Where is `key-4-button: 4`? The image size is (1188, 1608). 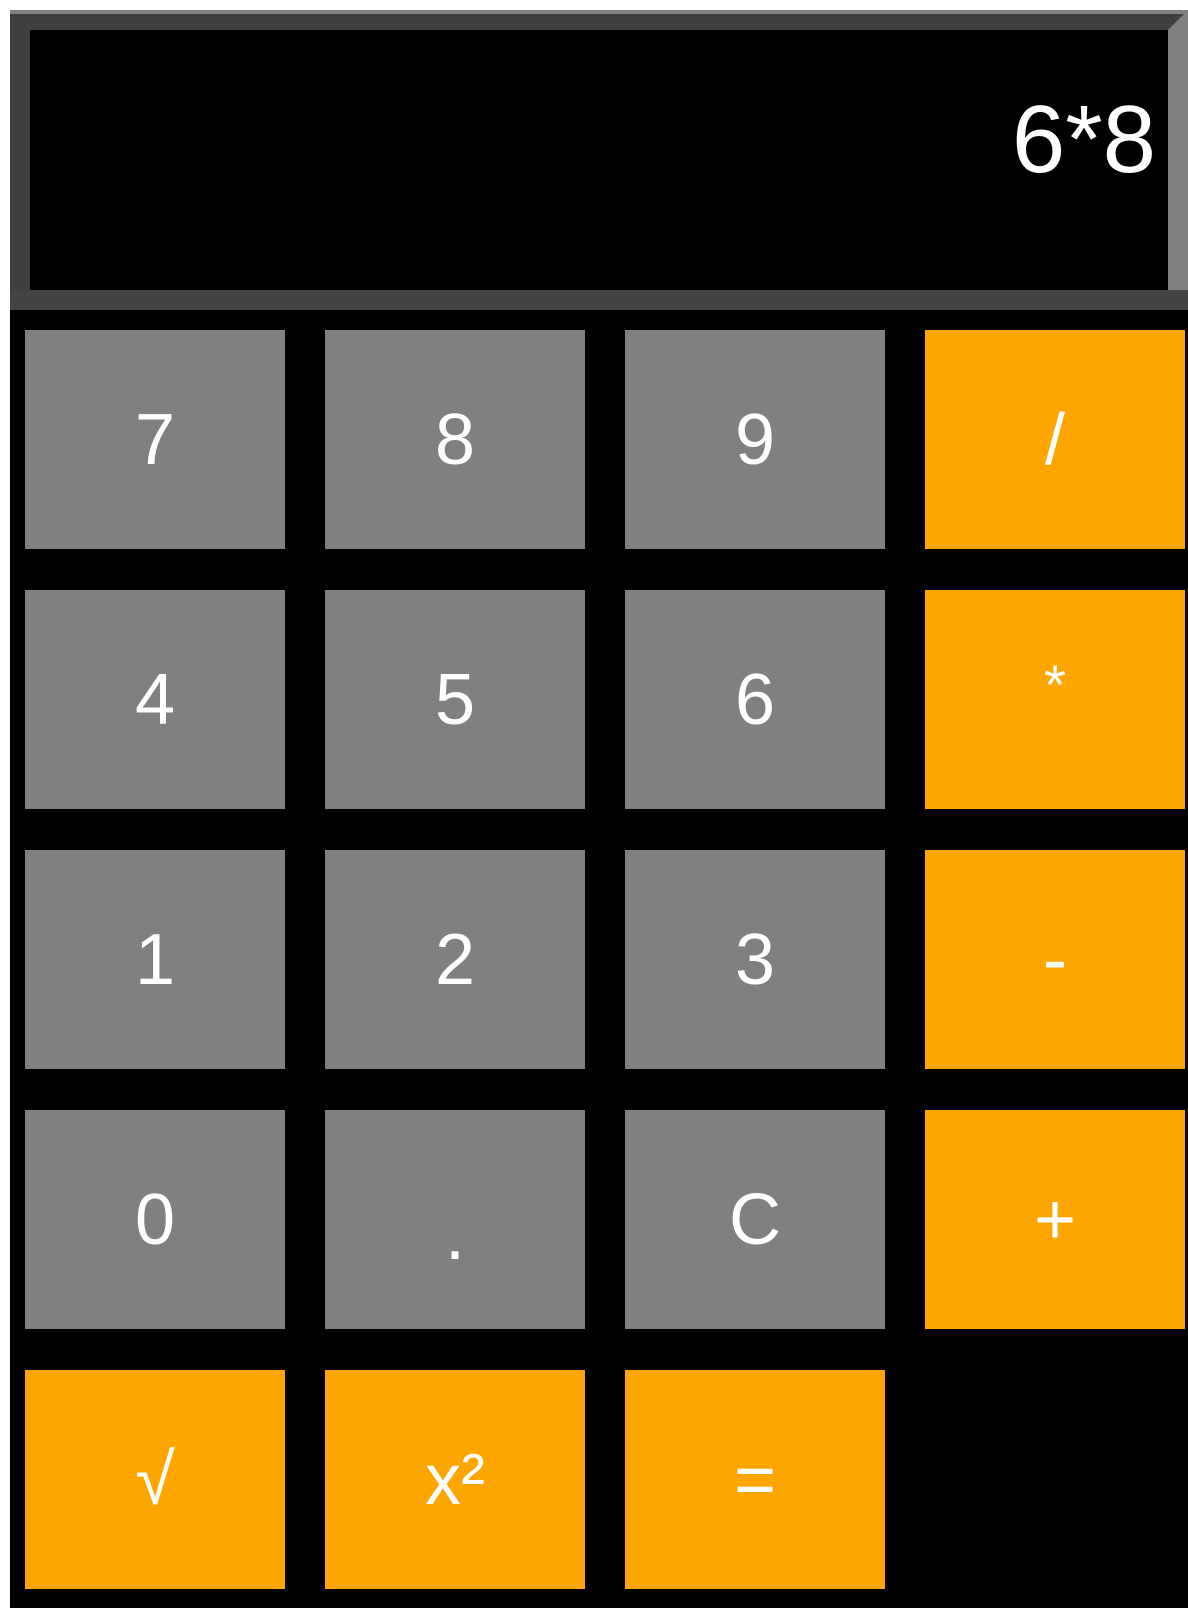 key-4-button: 4 is located at coordinates (155, 699).